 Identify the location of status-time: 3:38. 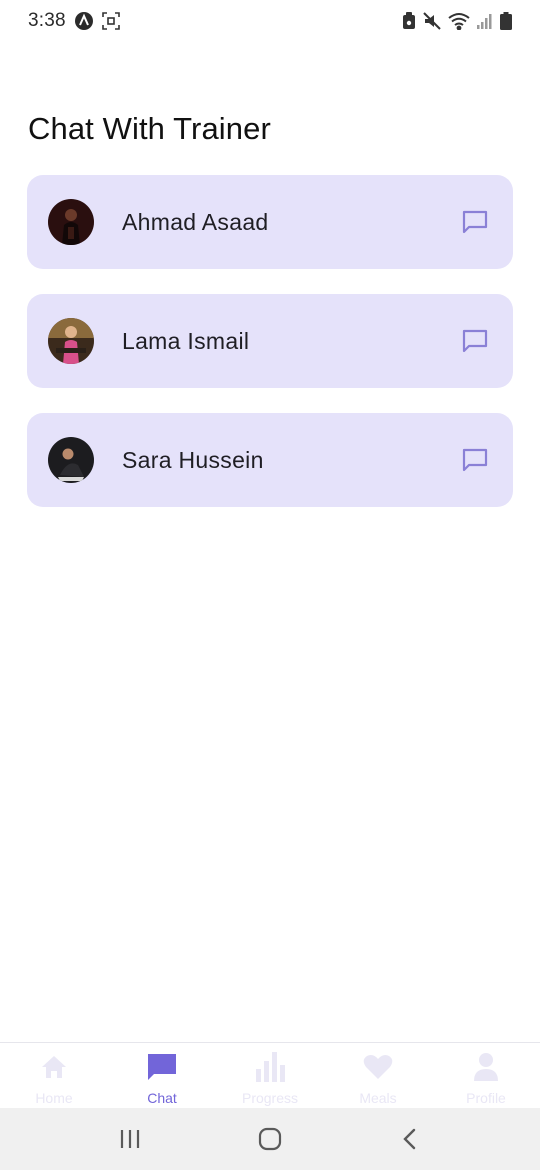
(47, 20).